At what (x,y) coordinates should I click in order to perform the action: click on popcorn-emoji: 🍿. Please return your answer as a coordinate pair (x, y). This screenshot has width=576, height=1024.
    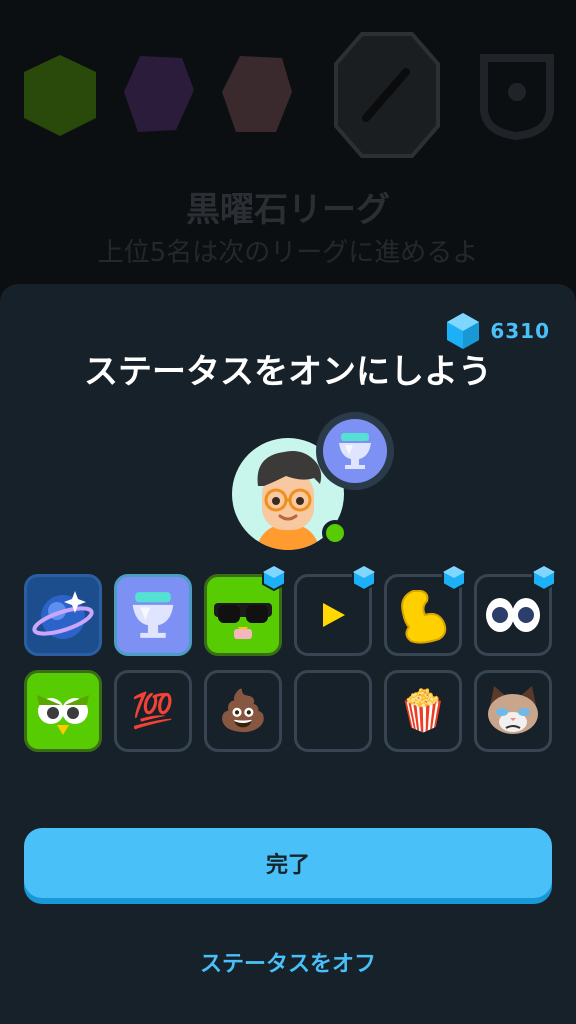
    Looking at the image, I should click on (423, 711).